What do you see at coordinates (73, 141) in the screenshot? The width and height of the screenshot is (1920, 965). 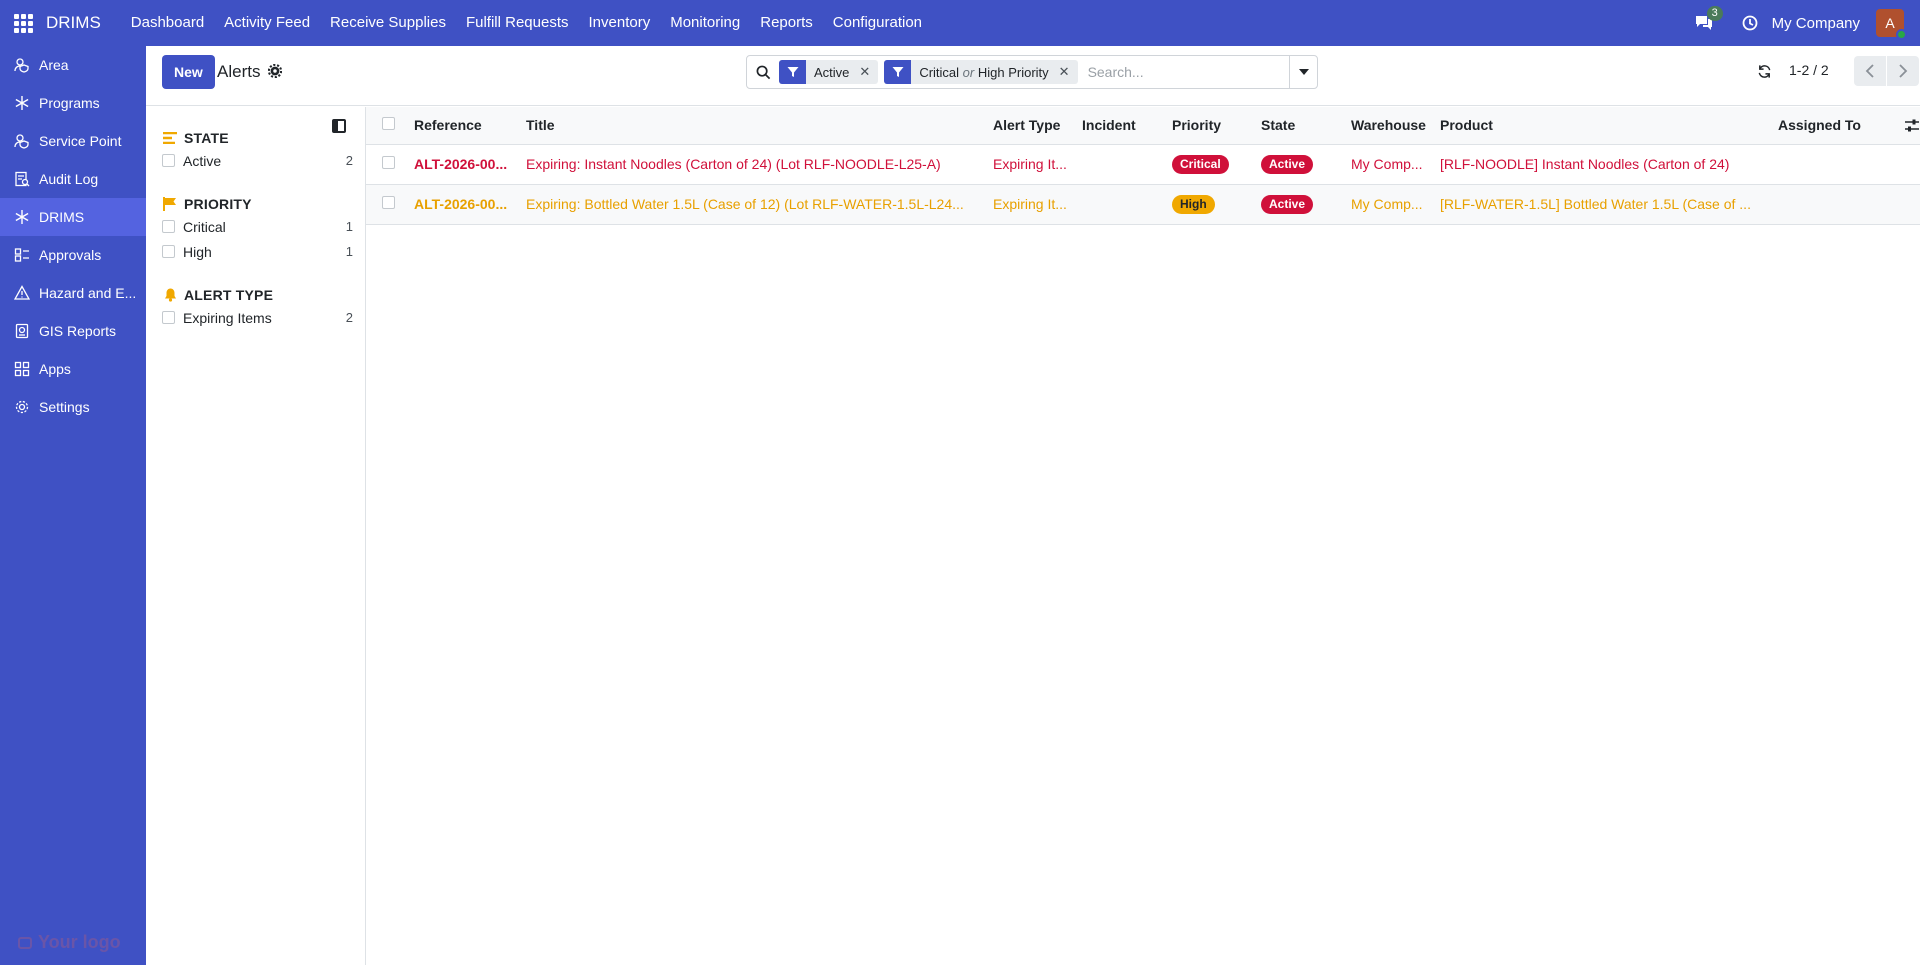 I see `sidebar-item-service-point: Service Point` at bounding box center [73, 141].